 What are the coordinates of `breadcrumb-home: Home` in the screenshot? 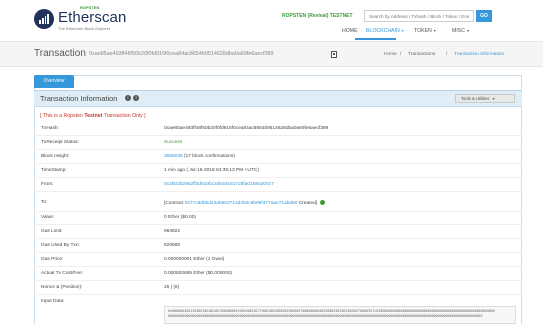 It's located at (390, 54).